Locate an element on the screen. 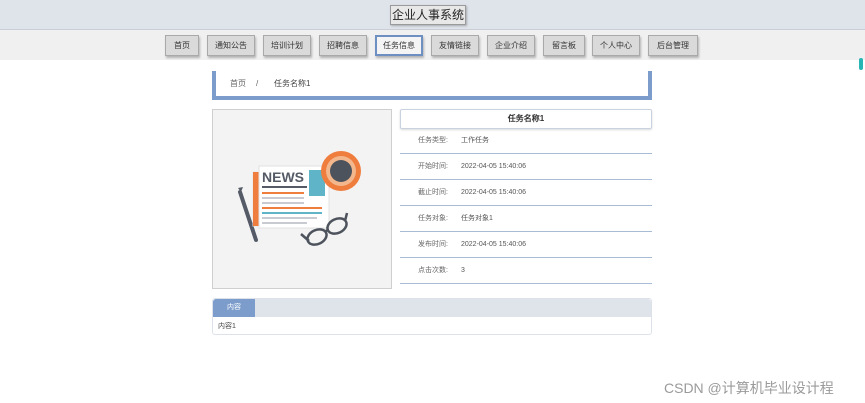  site-title: 企业人事系统 is located at coordinates (428, 15).